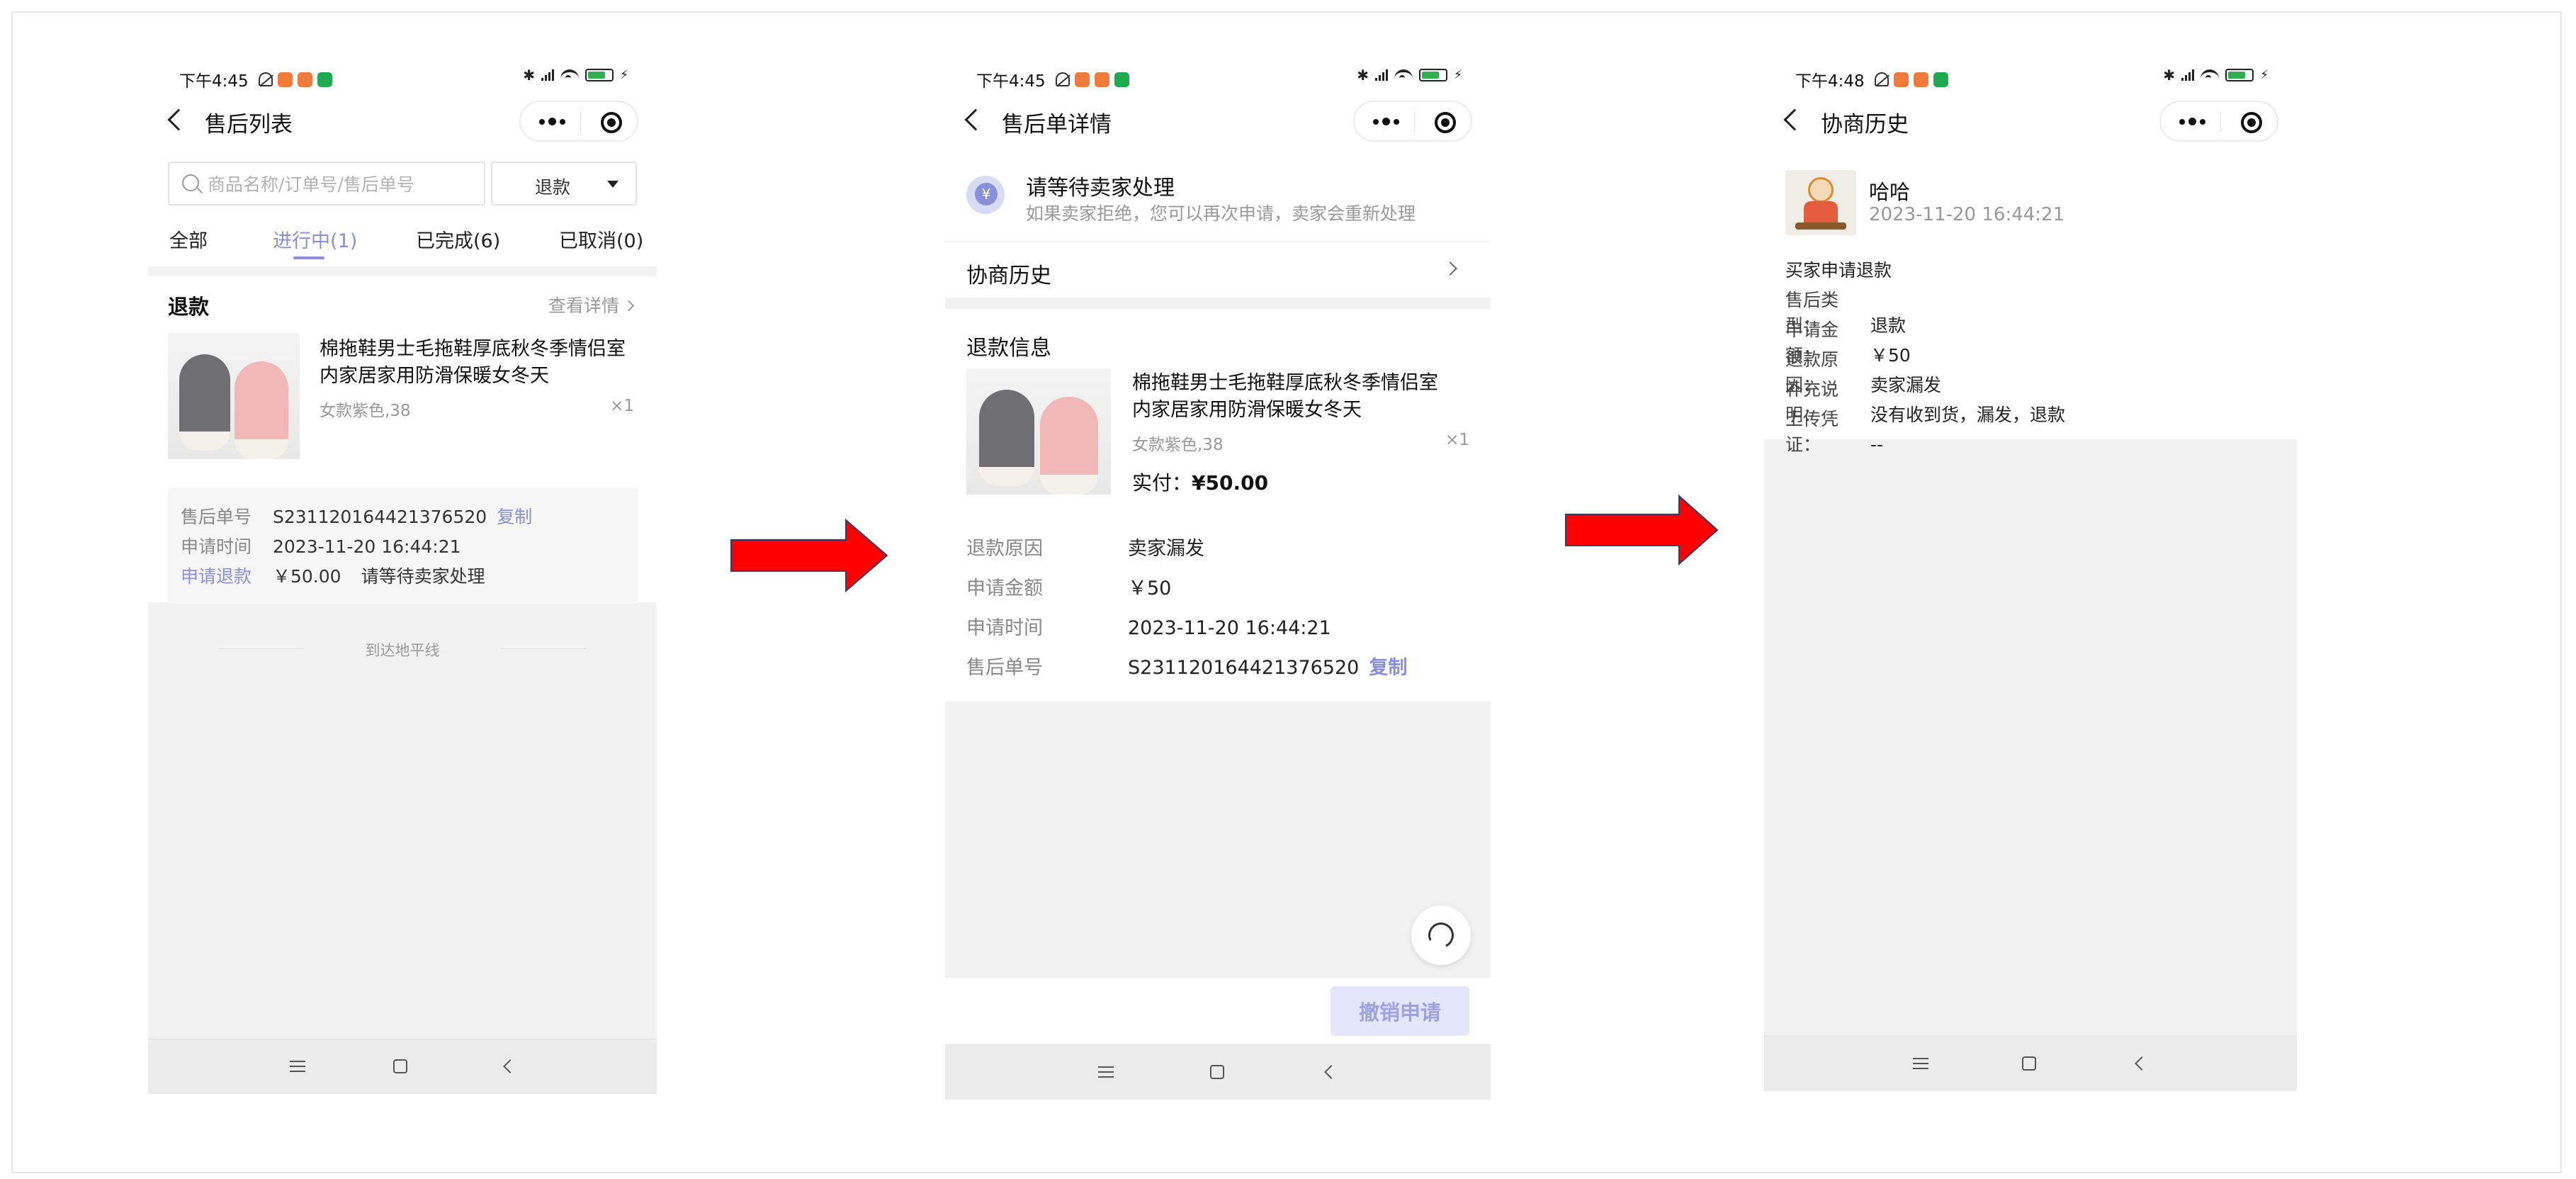 The image size is (2576, 1179). Describe the element at coordinates (1871, 79) in the screenshot. I see `status-bar: 下午4:48` at that location.